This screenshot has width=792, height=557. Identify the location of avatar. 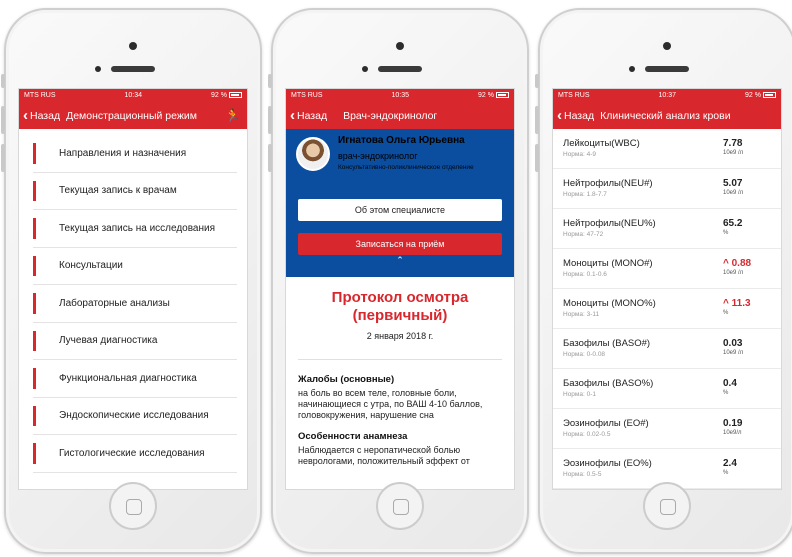
(313, 154).